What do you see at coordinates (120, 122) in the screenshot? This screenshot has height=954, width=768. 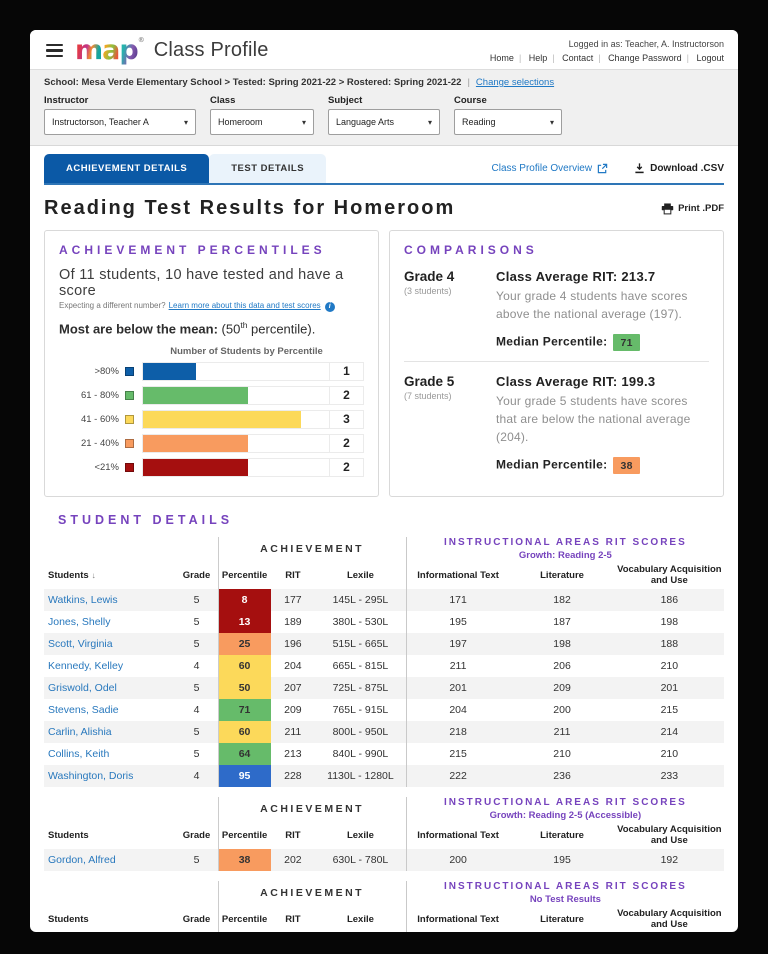 I see `instructor-select: Instructorson, Teacher A ▾` at bounding box center [120, 122].